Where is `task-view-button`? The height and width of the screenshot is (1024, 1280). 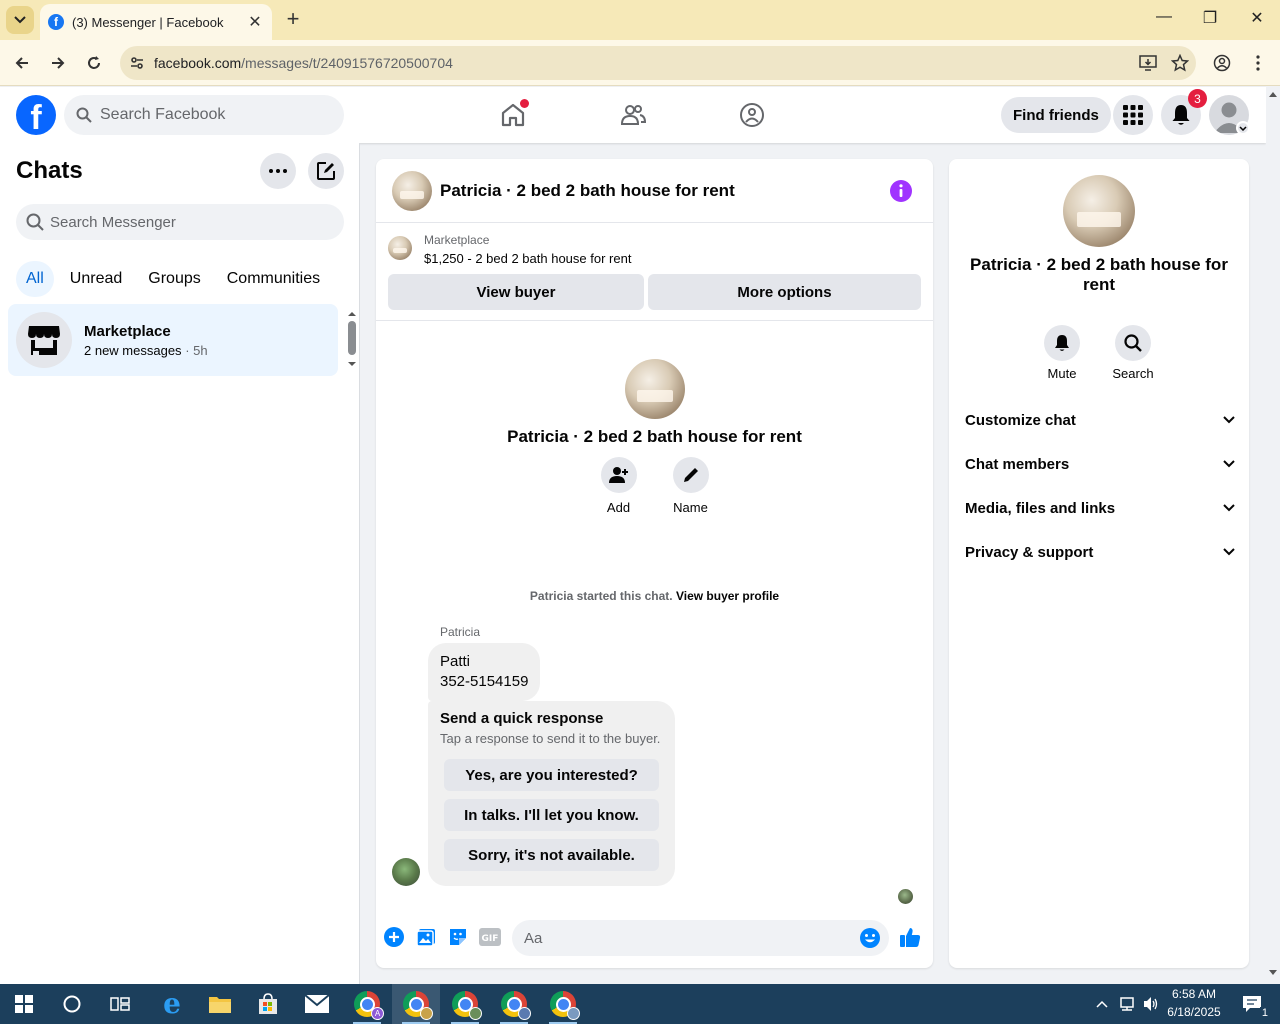 task-view-button is located at coordinates (120, 1004).